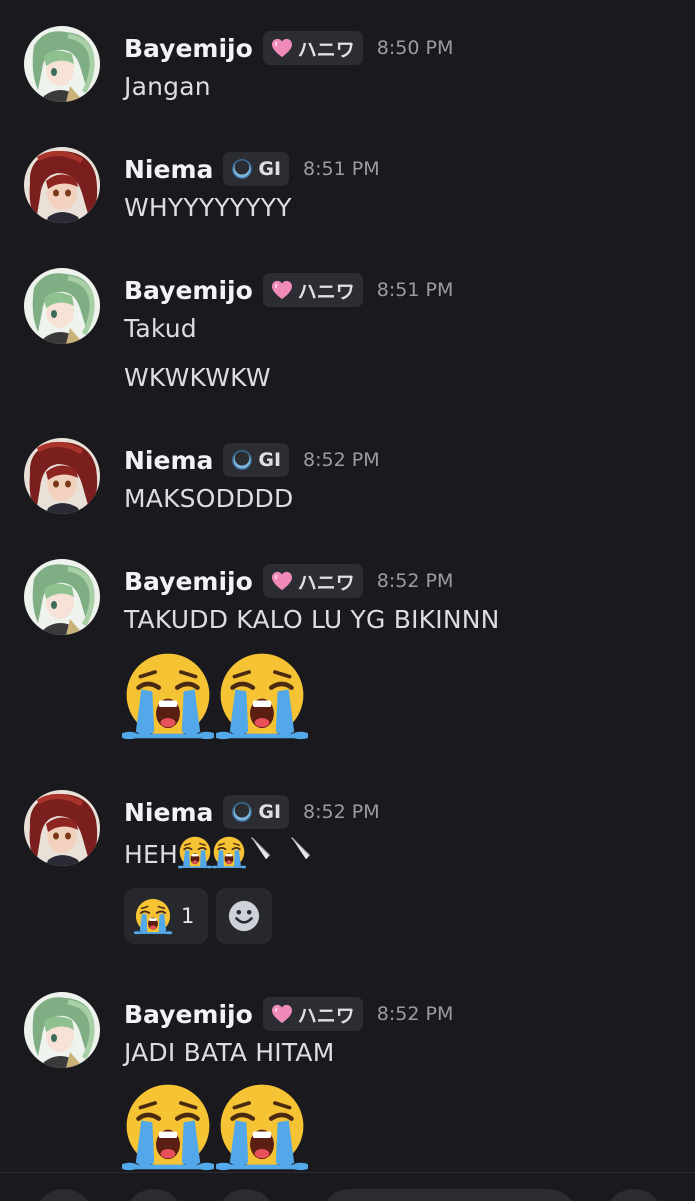 This screenshot has height=1201, width=695. I want to click on reaction-count: 1, so click(188, 916).